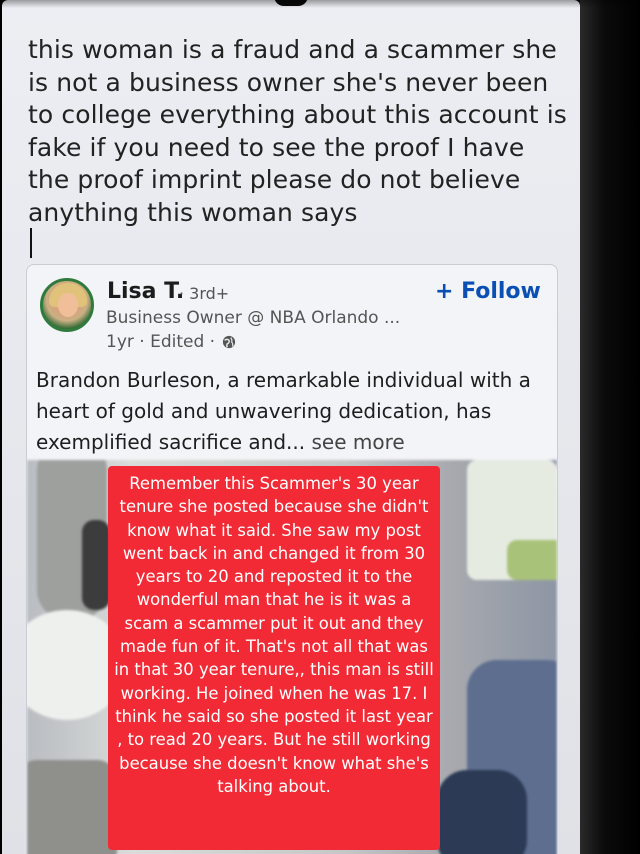  What do you see at coordinates (320, 4) in the screenshot?
I see `top-shadow` at bounding box center [320, 4].